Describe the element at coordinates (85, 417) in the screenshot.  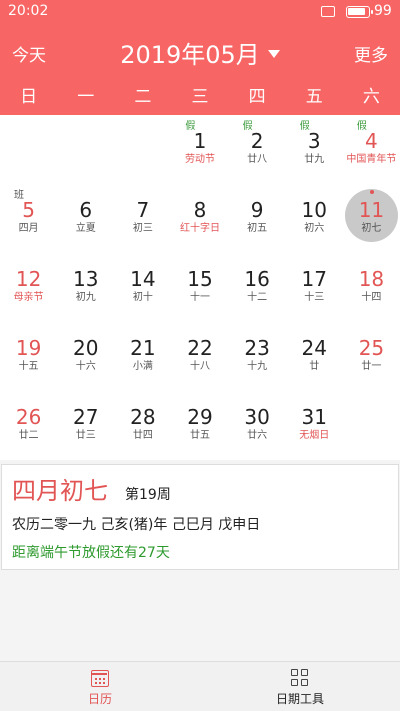
I see `day-number: 27` at that location.